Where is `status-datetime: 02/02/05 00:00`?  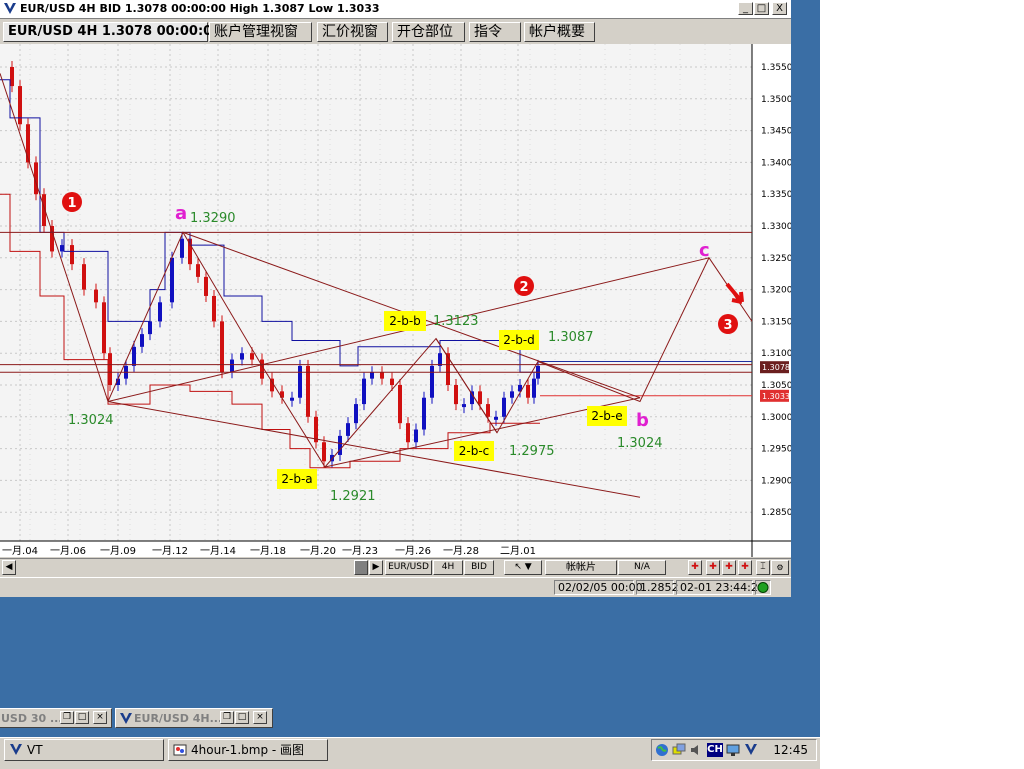
status-datetime: 02/02/05 00:00 is located at coordinates (598, 587).